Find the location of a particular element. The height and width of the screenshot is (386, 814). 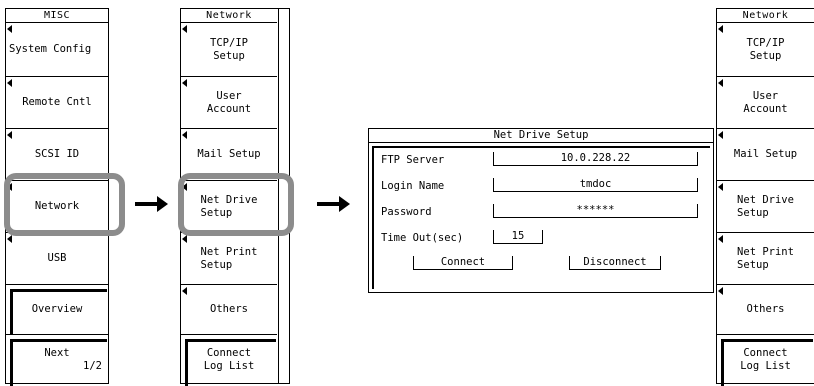

softkey-system-config: System Config is located at coordinates (57, 50).